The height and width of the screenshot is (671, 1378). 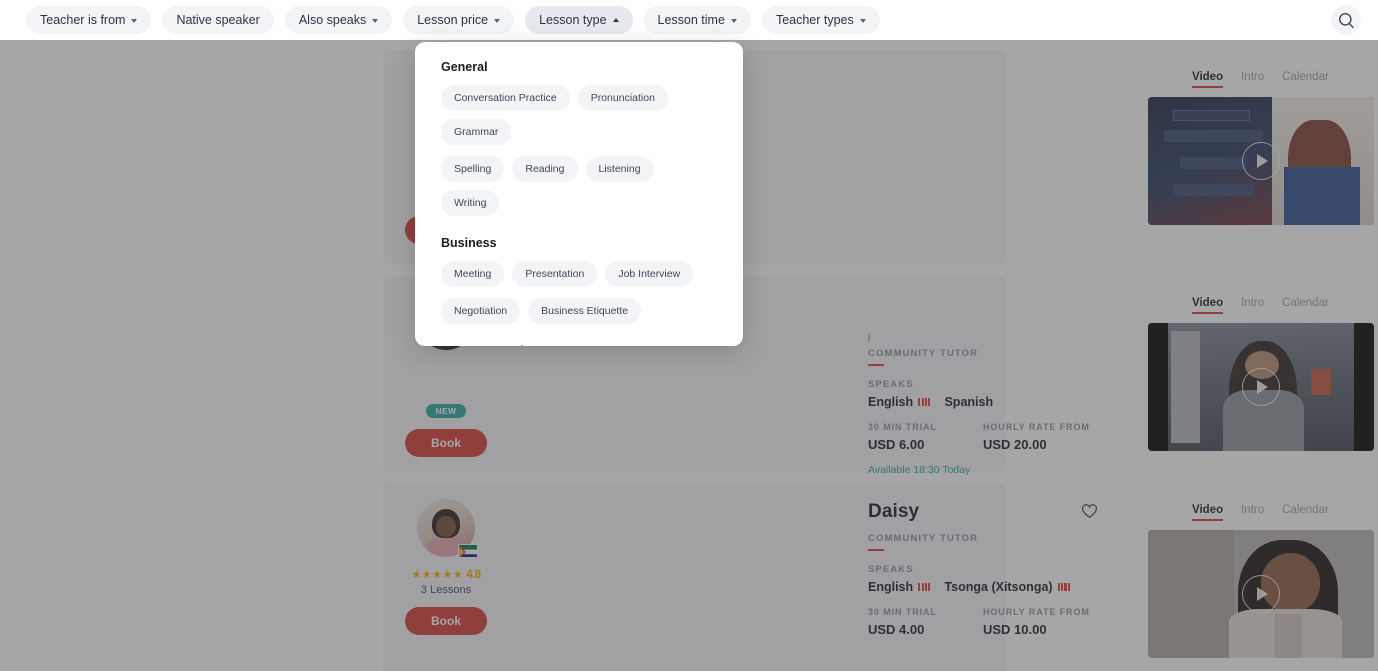 I want to click on tag-conversation-practice: Conversation Practice, so click(x=505, y=98).